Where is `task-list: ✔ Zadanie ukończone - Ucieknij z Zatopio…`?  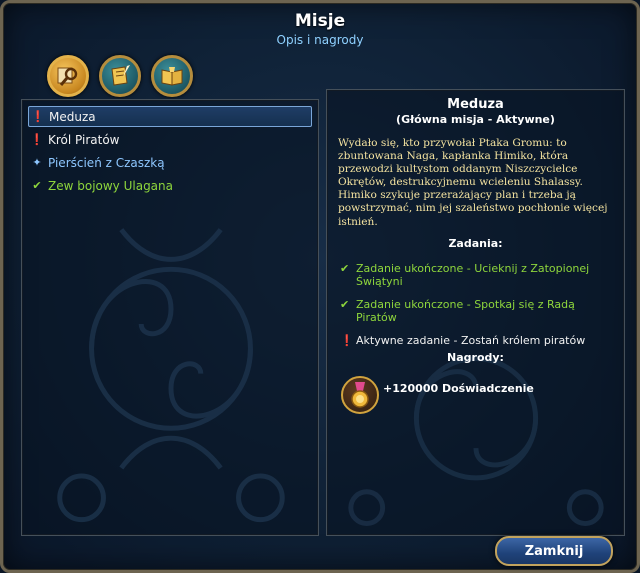
task-list: ✔ Zadanie ukończone - Ucieknij z Zatopio… is located at coordinates (477, 309).